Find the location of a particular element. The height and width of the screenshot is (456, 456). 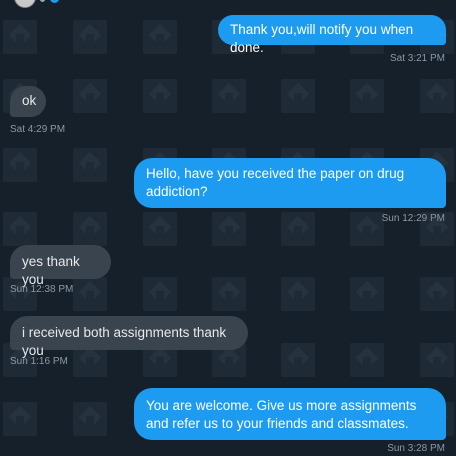

message-received: i received both assignments thank you is located at coordinates (129, 338).